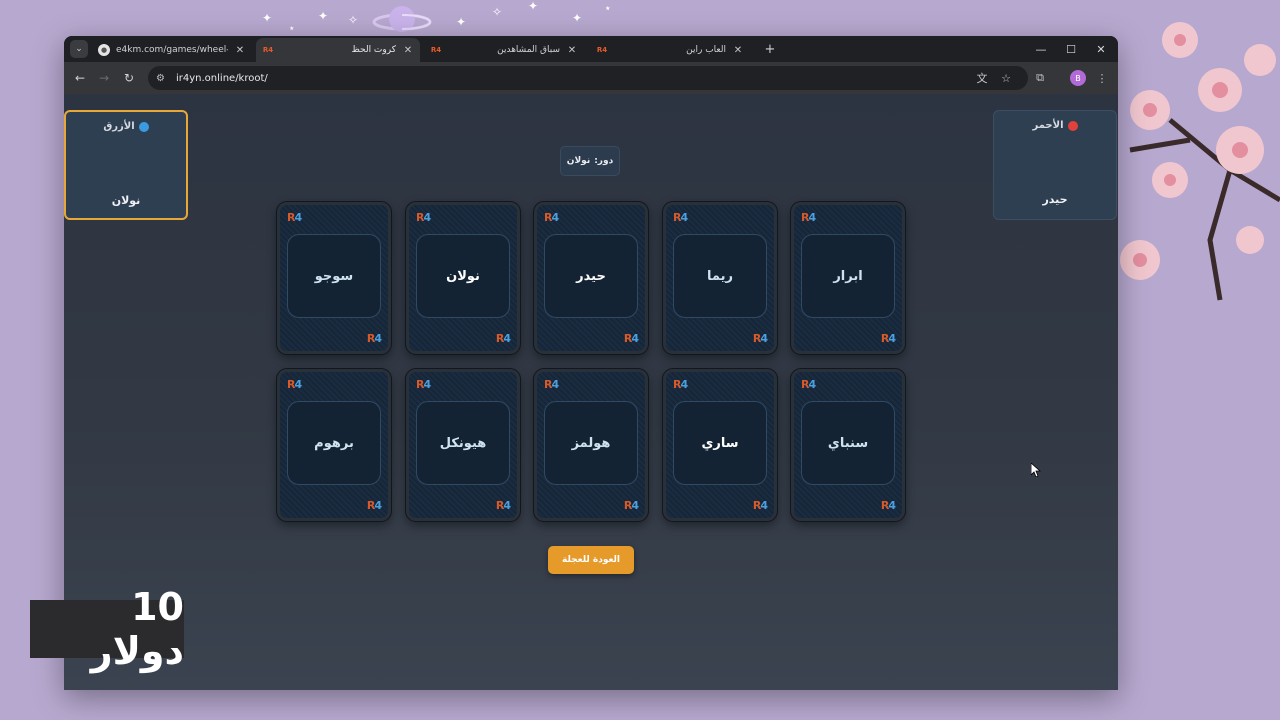 The width and height of the screenshot is (1280, 720). What do you see at coordinates (402, 19) in the screenshot?
I see `planet-icon` at bounding box center [402, 19].